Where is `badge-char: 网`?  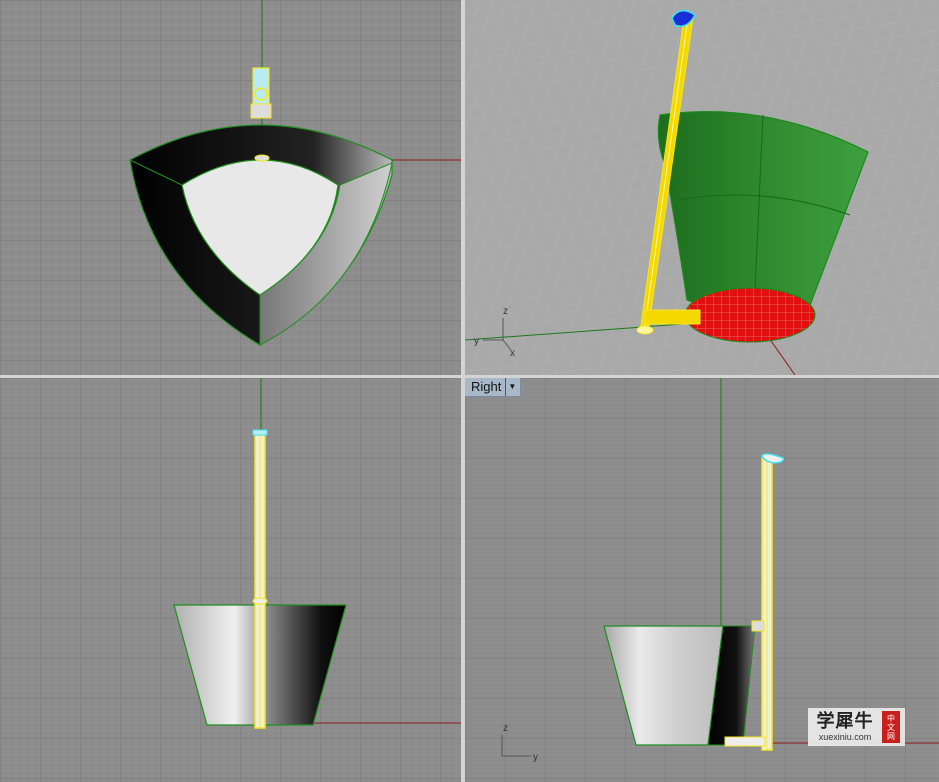 badge-char: 网 is located at coordinates (891, 736).